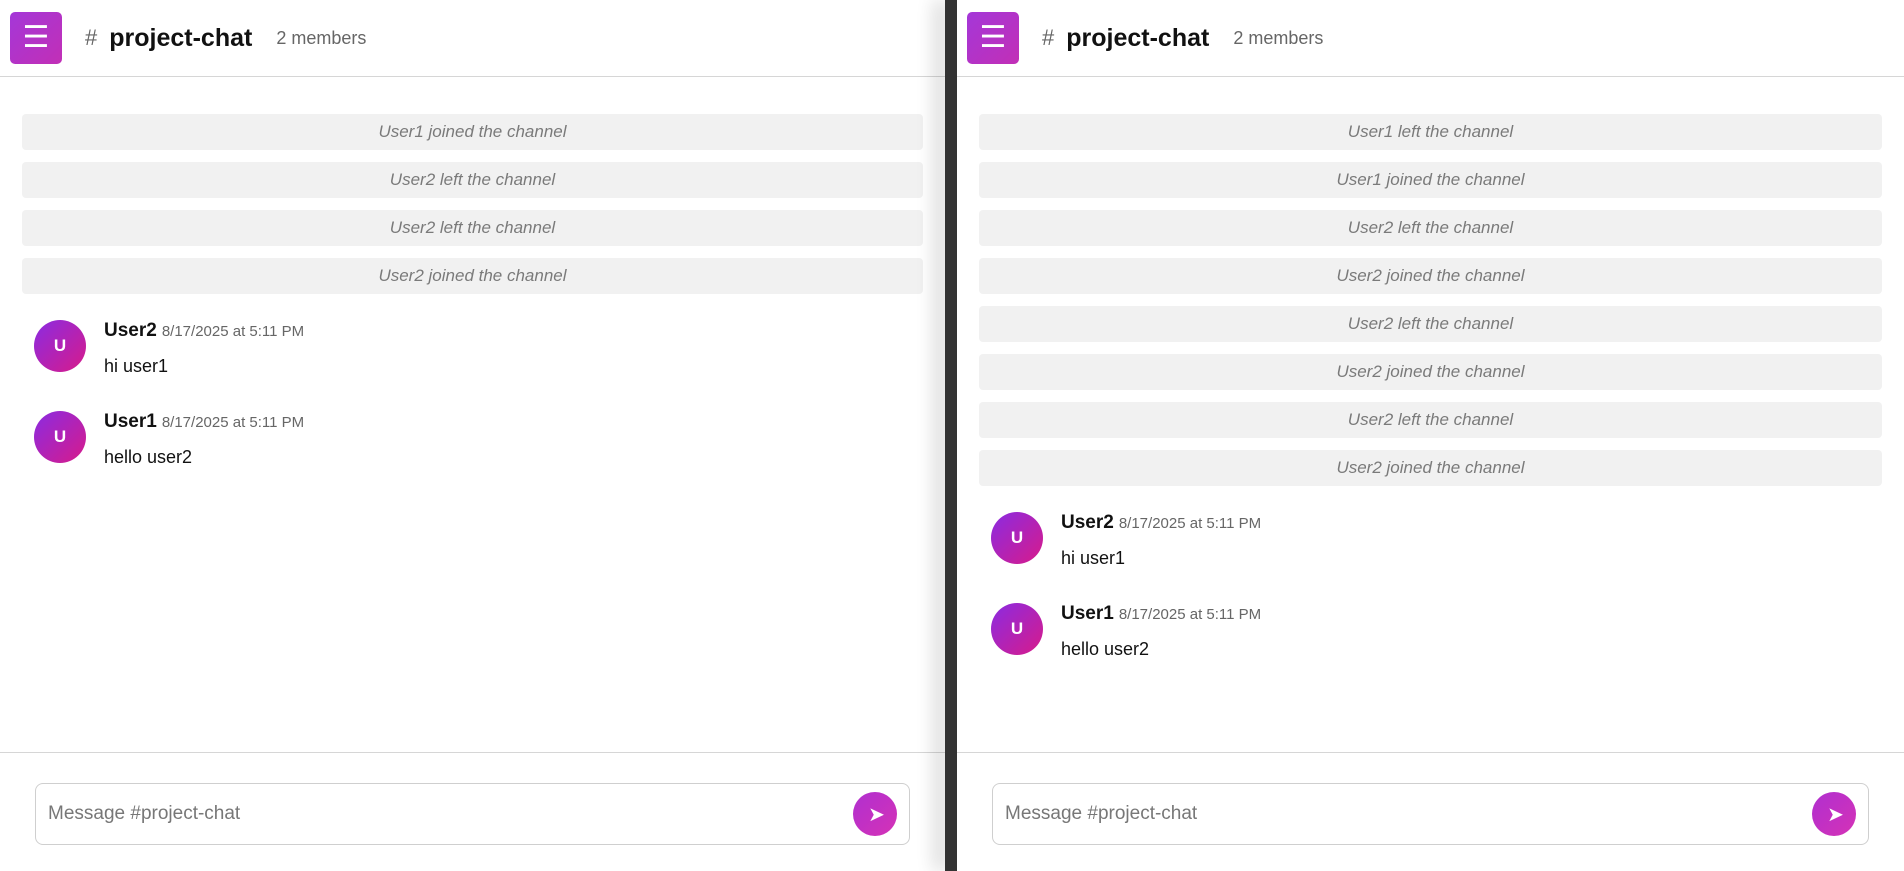  What do you see at coordinates (1430, 132) in the screenshot?
I see `system-message: User1 left the channel` at bounding box center [1430, 132].